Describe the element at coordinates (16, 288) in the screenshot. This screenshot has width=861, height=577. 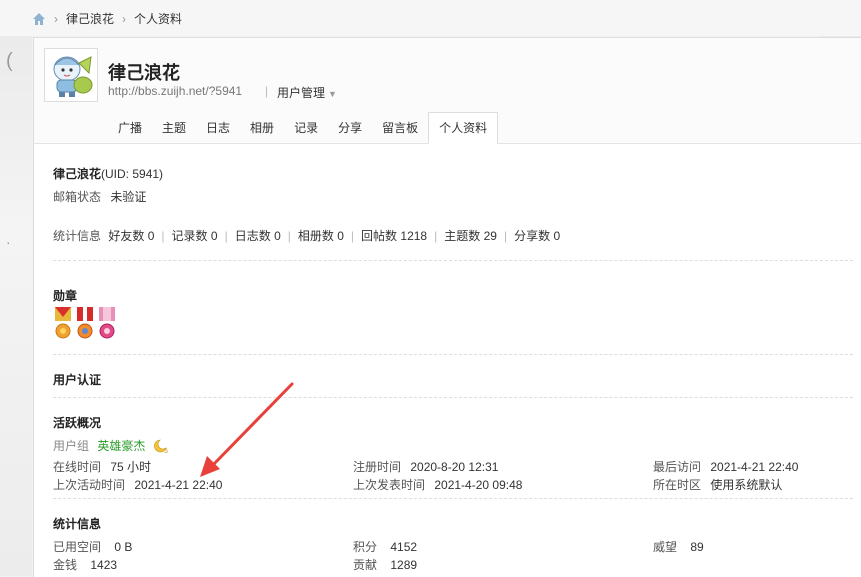
I see `page-background-left: ( ·` at that location.